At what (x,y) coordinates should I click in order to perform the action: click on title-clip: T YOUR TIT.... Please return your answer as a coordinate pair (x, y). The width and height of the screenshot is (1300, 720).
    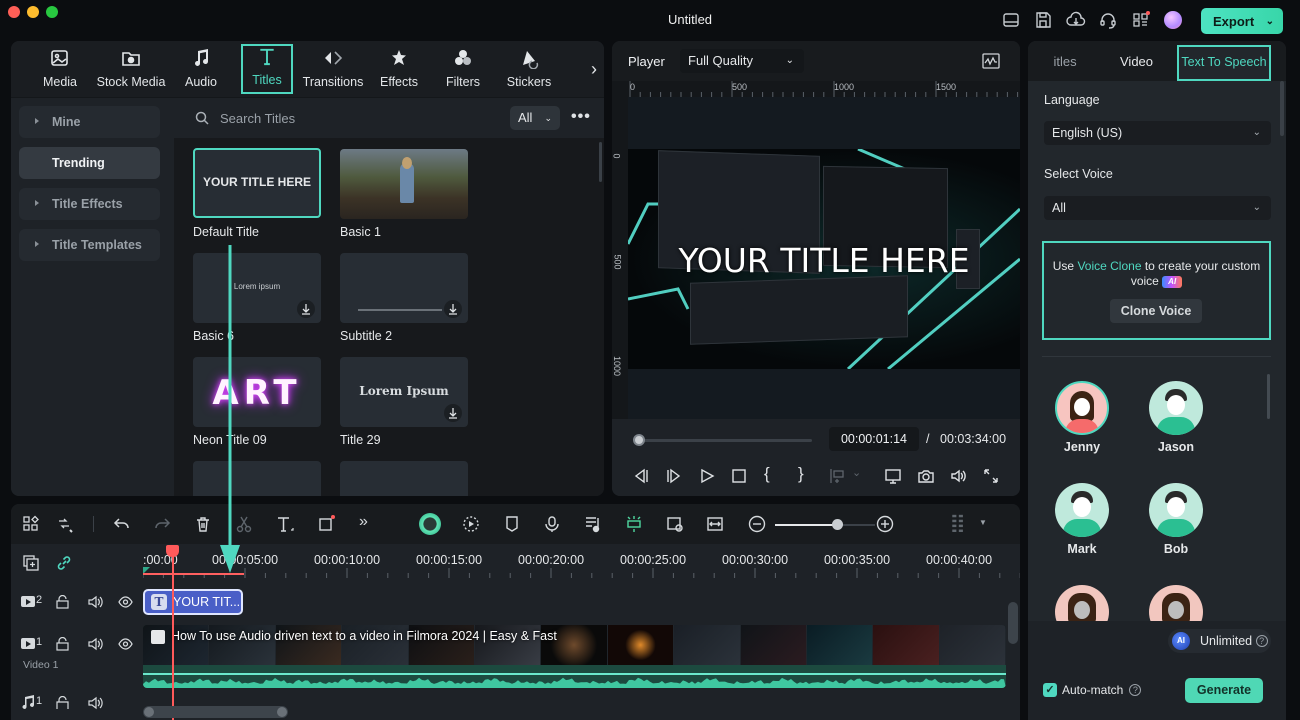
    Looking at the image, I should click on (193, 602).